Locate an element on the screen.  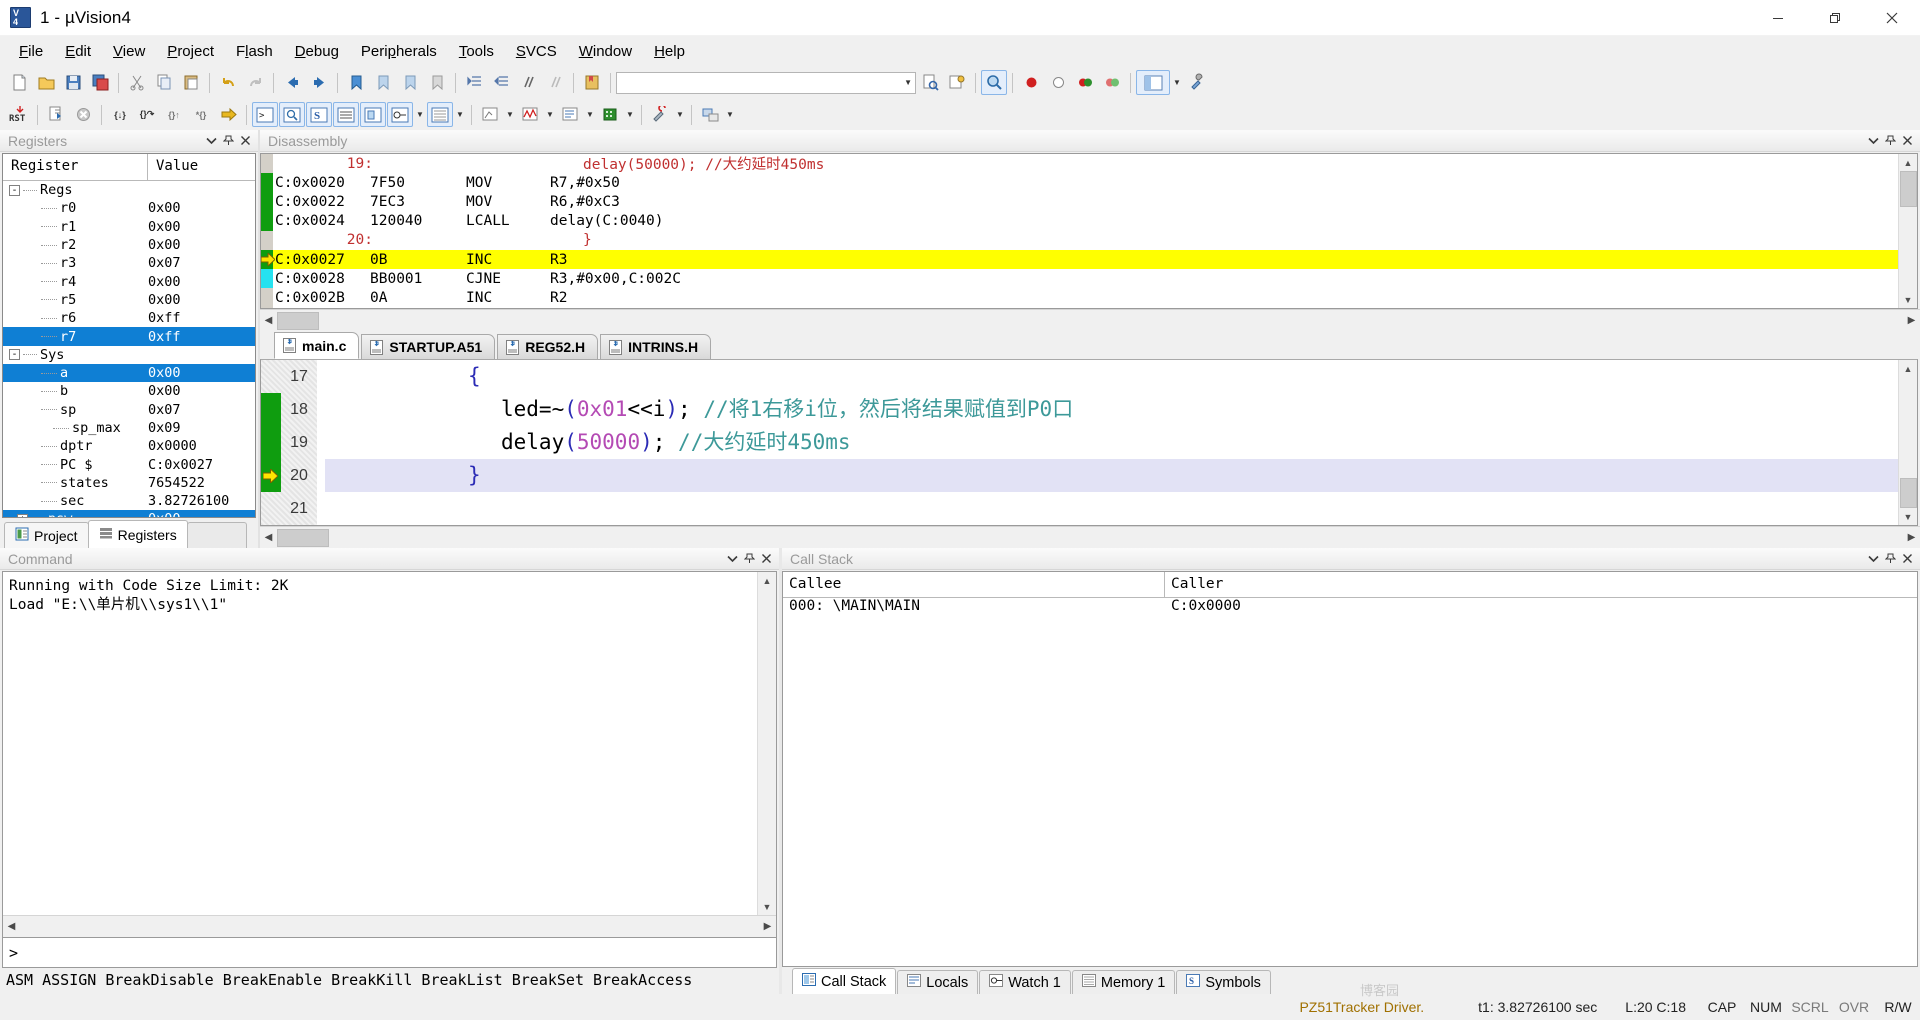
menu-svcs: SVCS is located at coordinates (536, 51).